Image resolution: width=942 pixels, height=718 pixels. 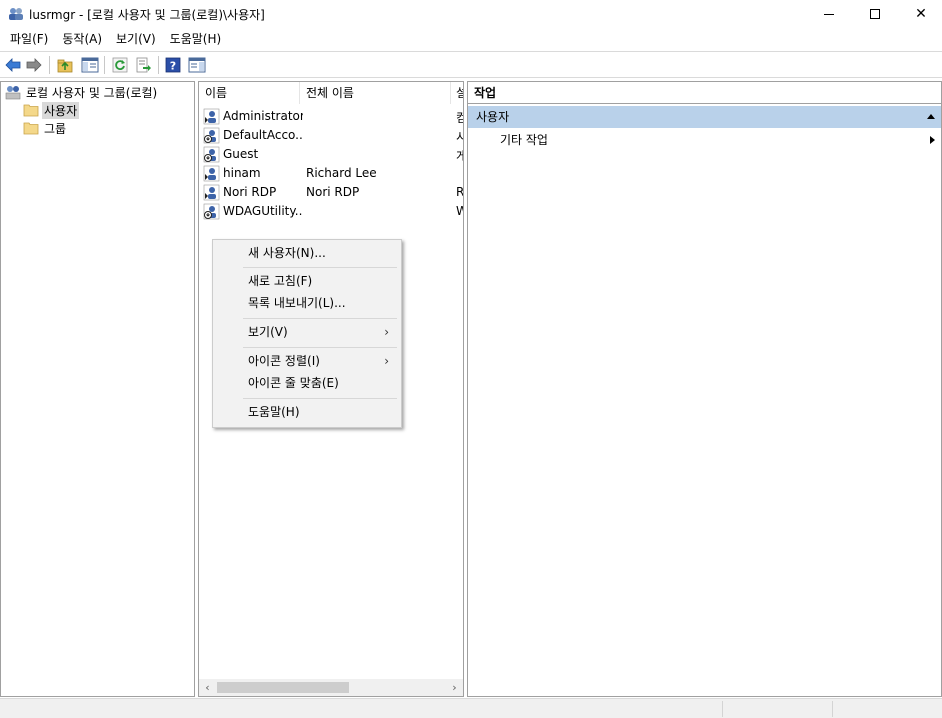 I want to click on submenu-arrow-icon, so click(x=932, y=140).